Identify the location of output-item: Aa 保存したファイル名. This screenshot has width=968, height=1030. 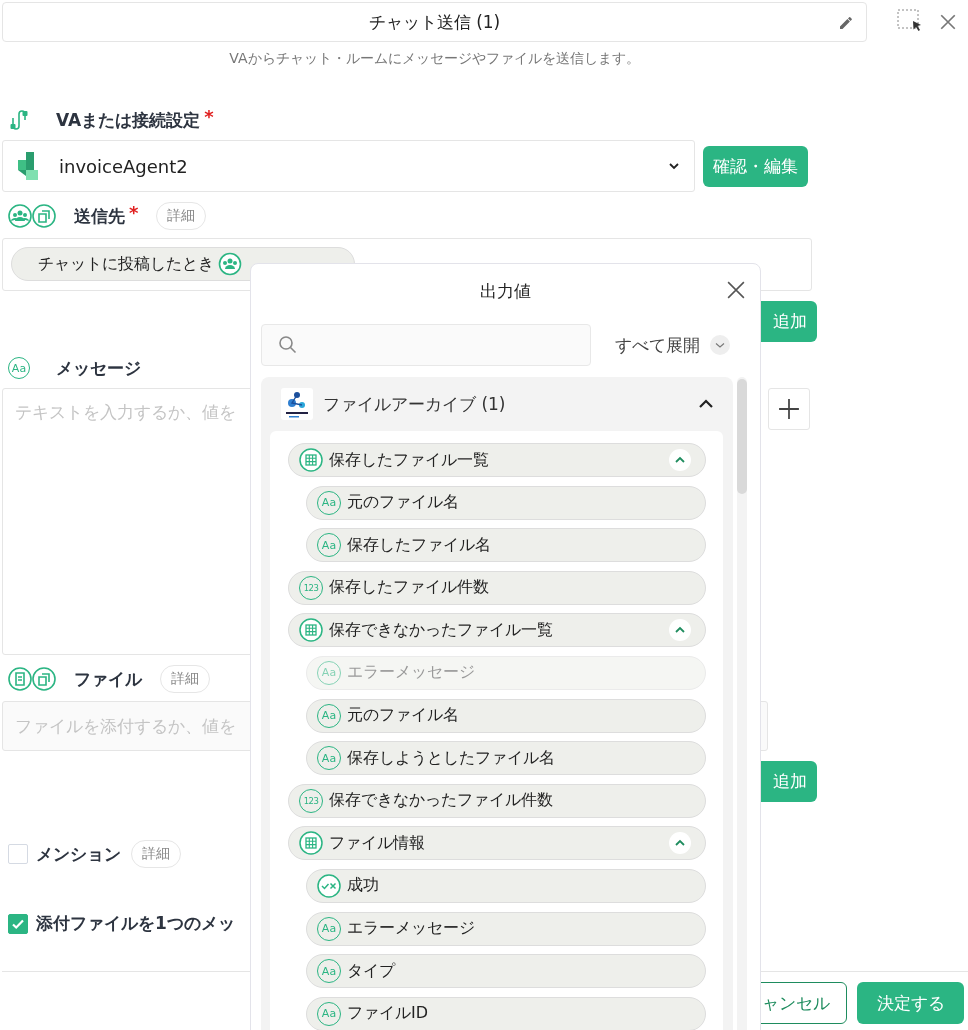
(506, 545).